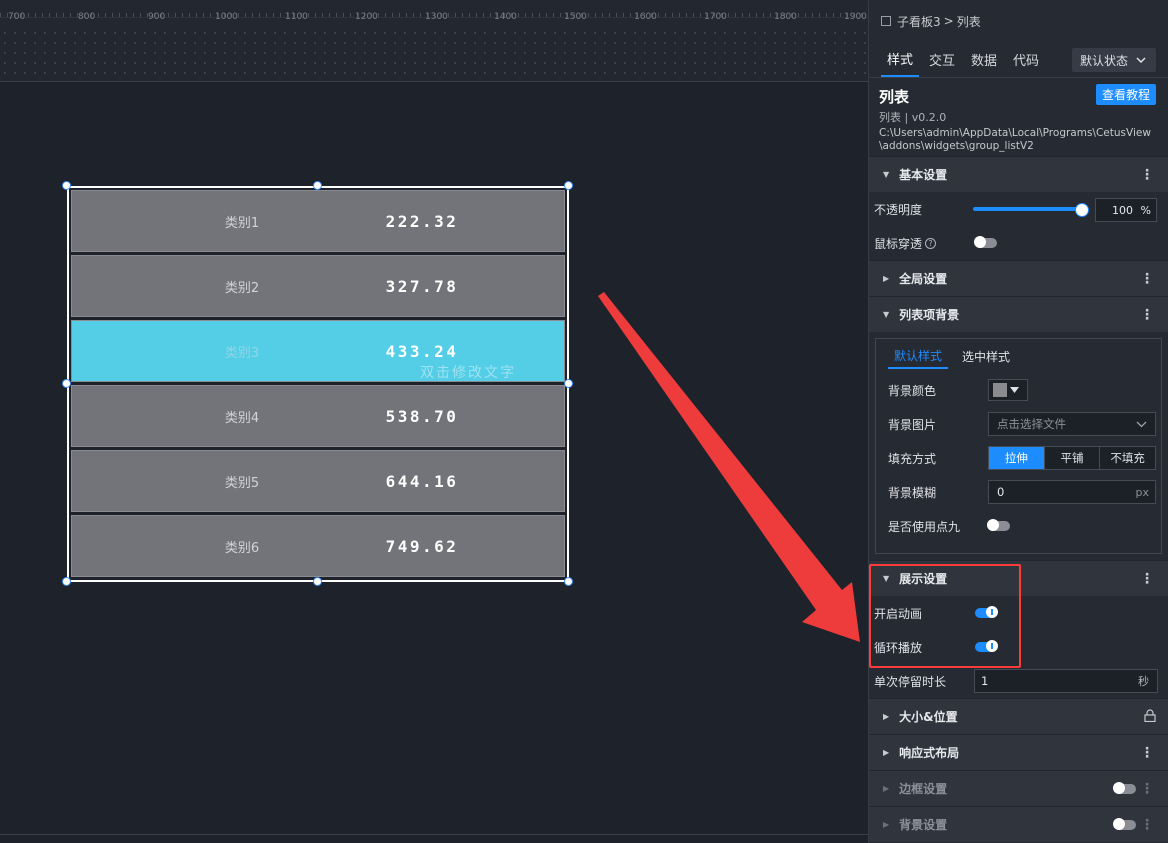 This screenshot has height=843, width=1168. Describe the element at coordinates (986, 612) in the screenshot. I see `animation-toggle` at that location.